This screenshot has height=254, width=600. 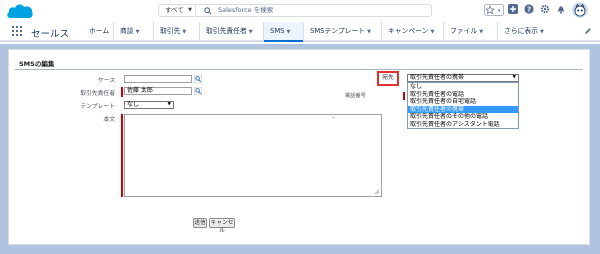 What do you see at coordinates (222, 226) in the screenshot?
I see `cancel-button: キャンセル` at bounding box center [222, 226].